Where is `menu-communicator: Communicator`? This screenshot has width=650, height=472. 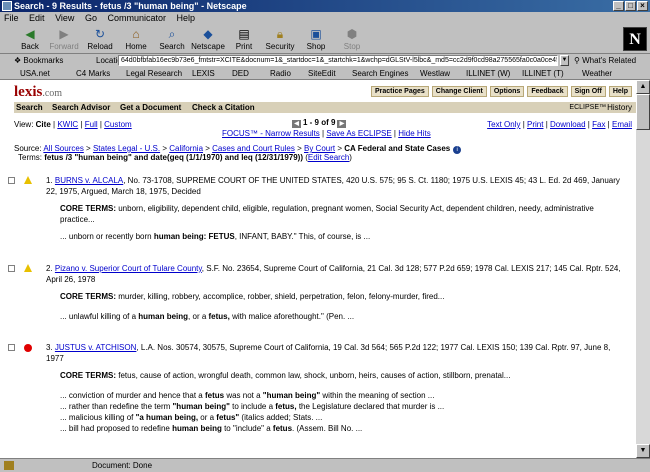 menu-communicator: Communicator is located at coordinates (136, 18).